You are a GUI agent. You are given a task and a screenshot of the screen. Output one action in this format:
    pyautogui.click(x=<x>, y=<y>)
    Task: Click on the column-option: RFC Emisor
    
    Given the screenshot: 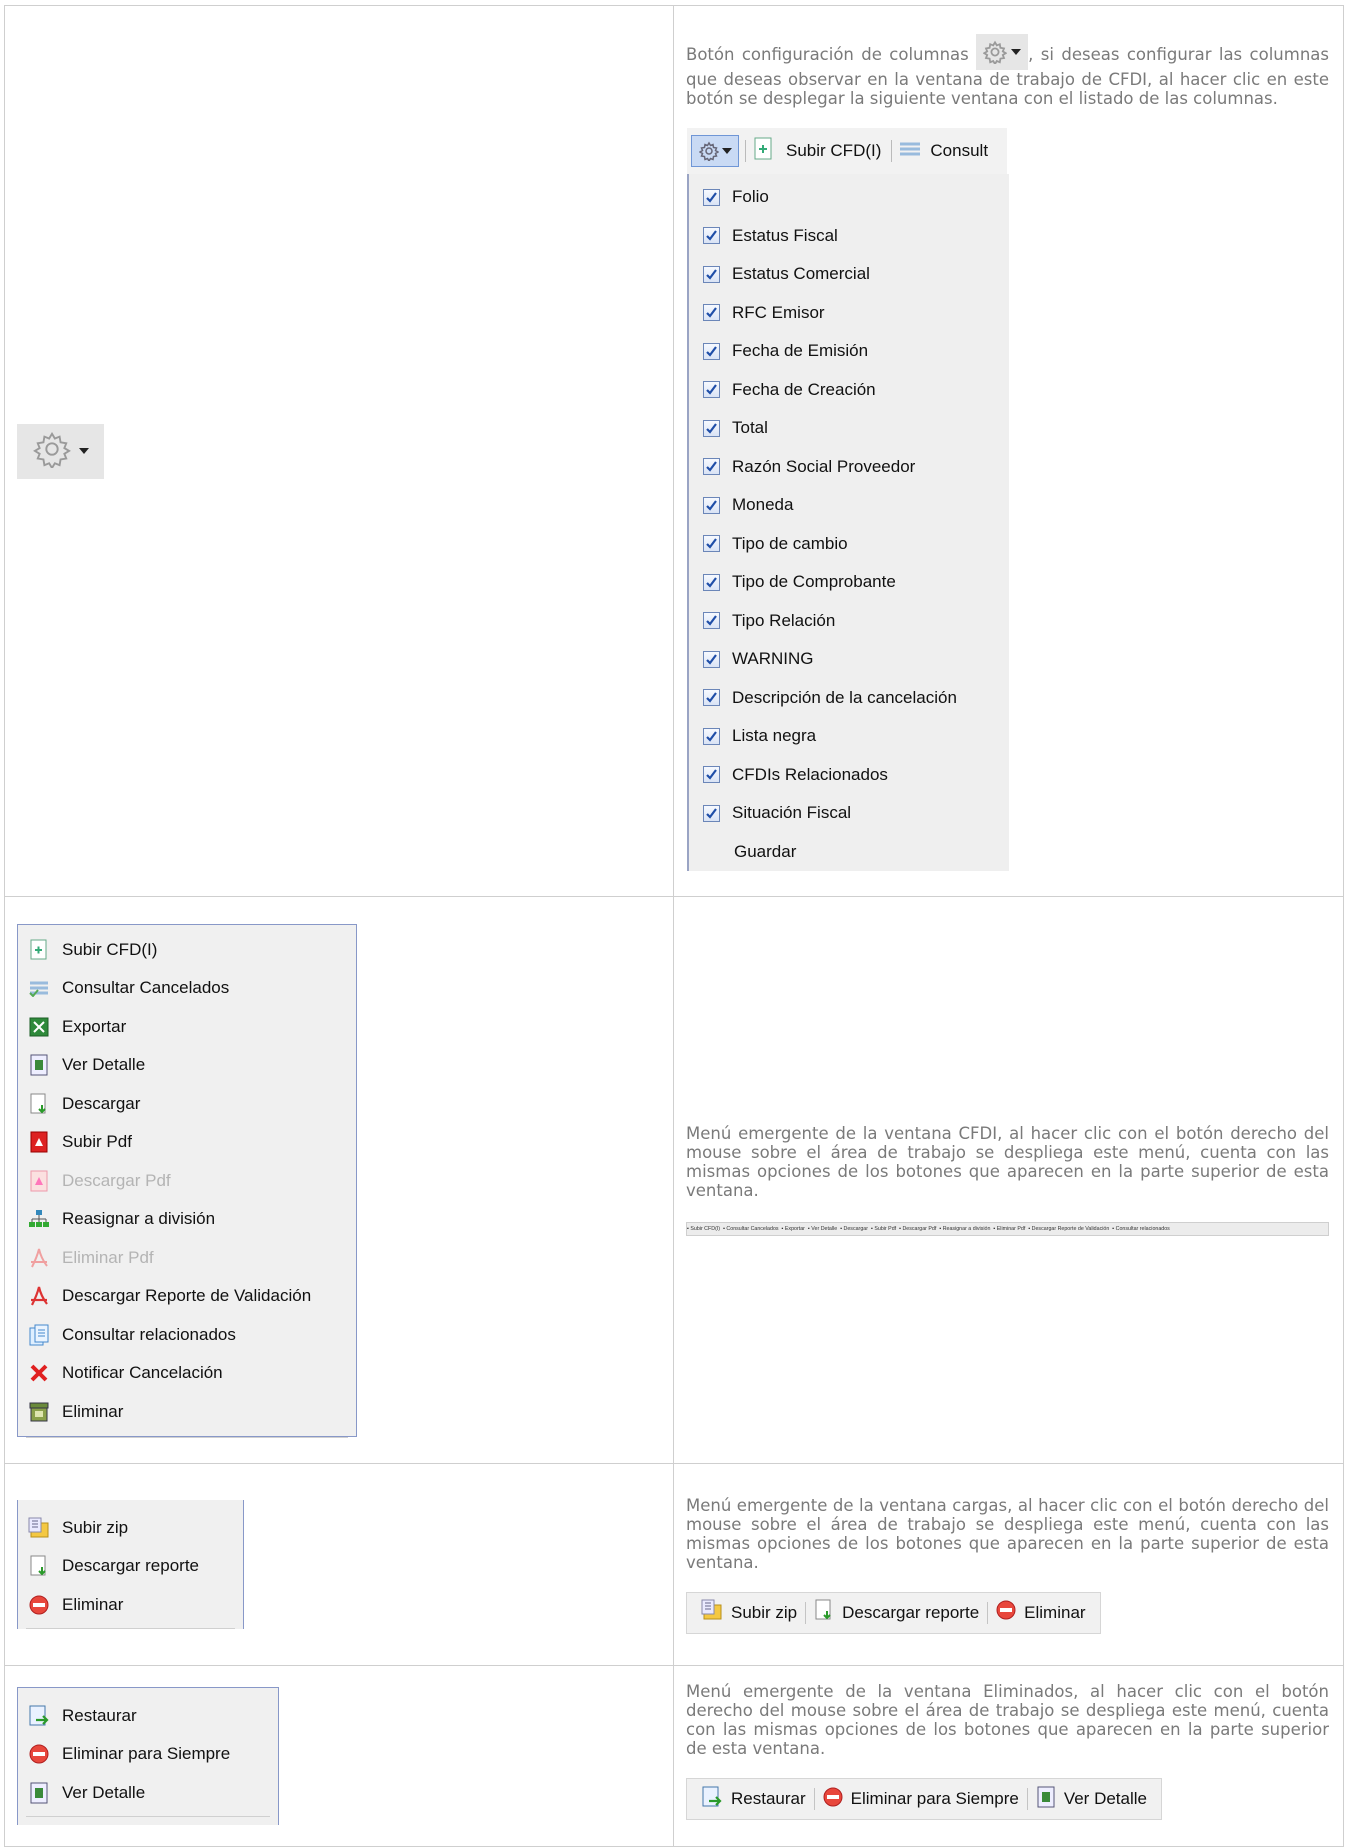 What is the action you would take?
    pyautogui.click(x=849, y=313)
    